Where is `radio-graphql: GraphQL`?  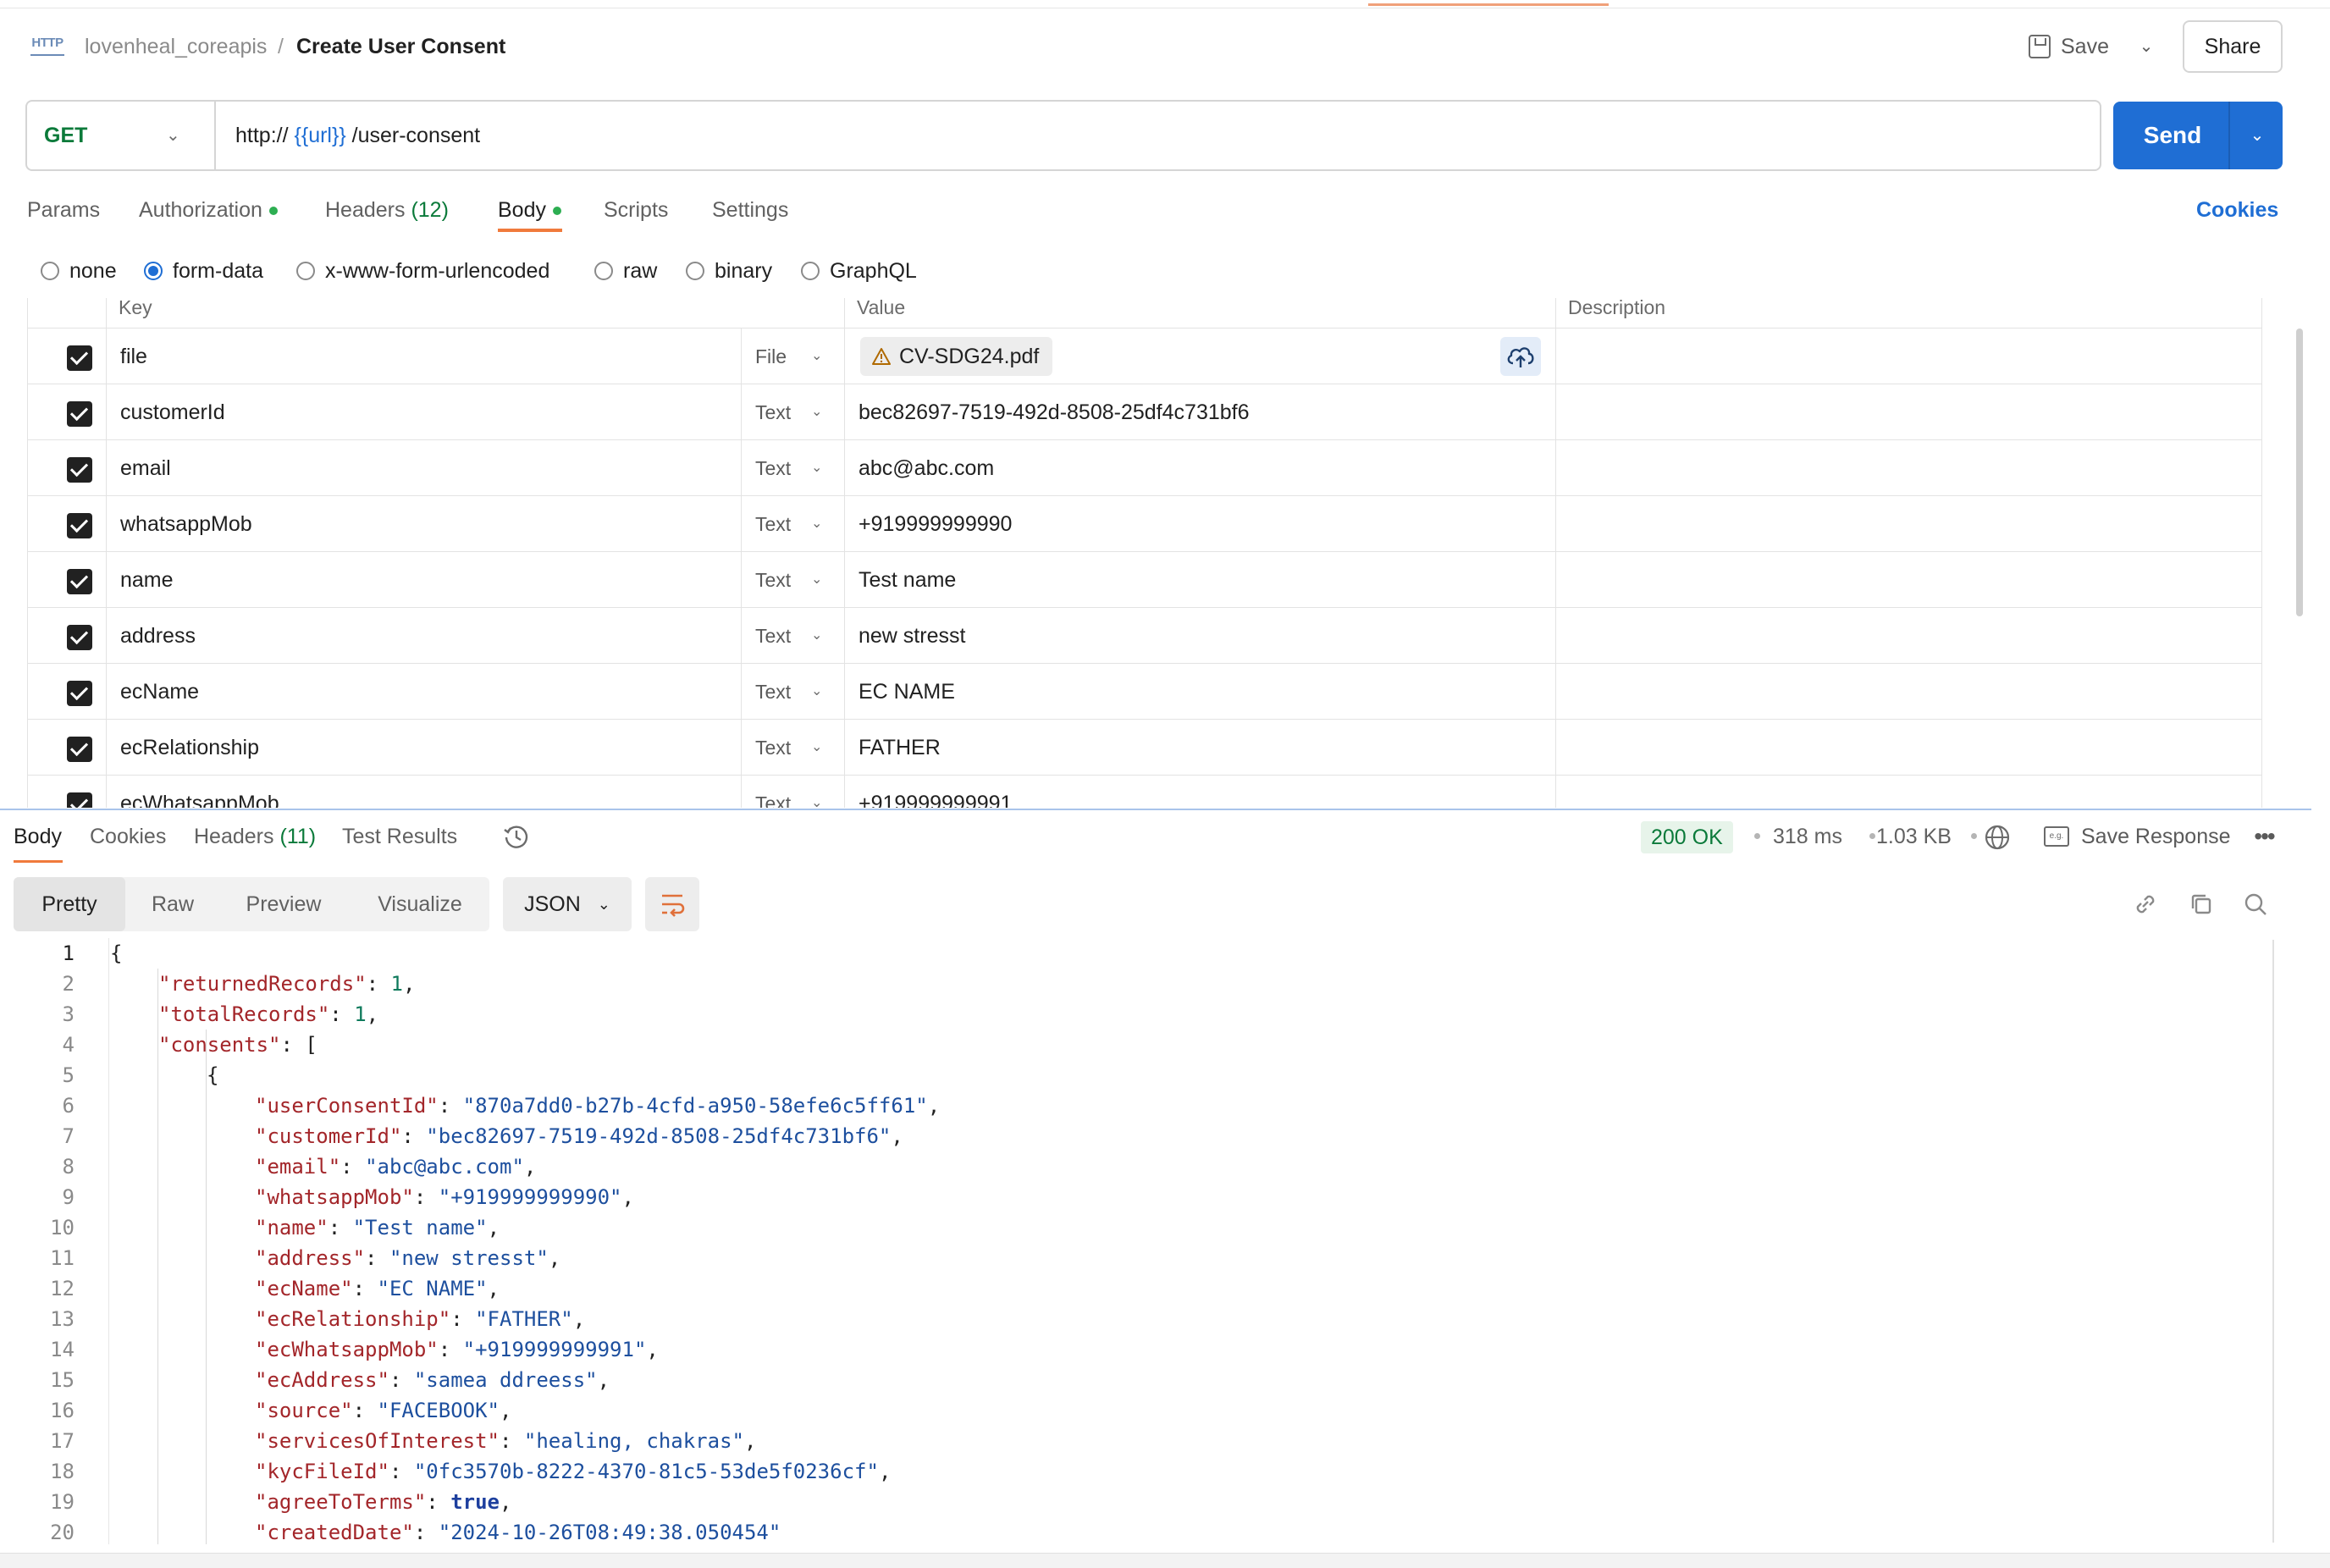 radio-graphql: GraphQL is located at coordinates (859, 271).